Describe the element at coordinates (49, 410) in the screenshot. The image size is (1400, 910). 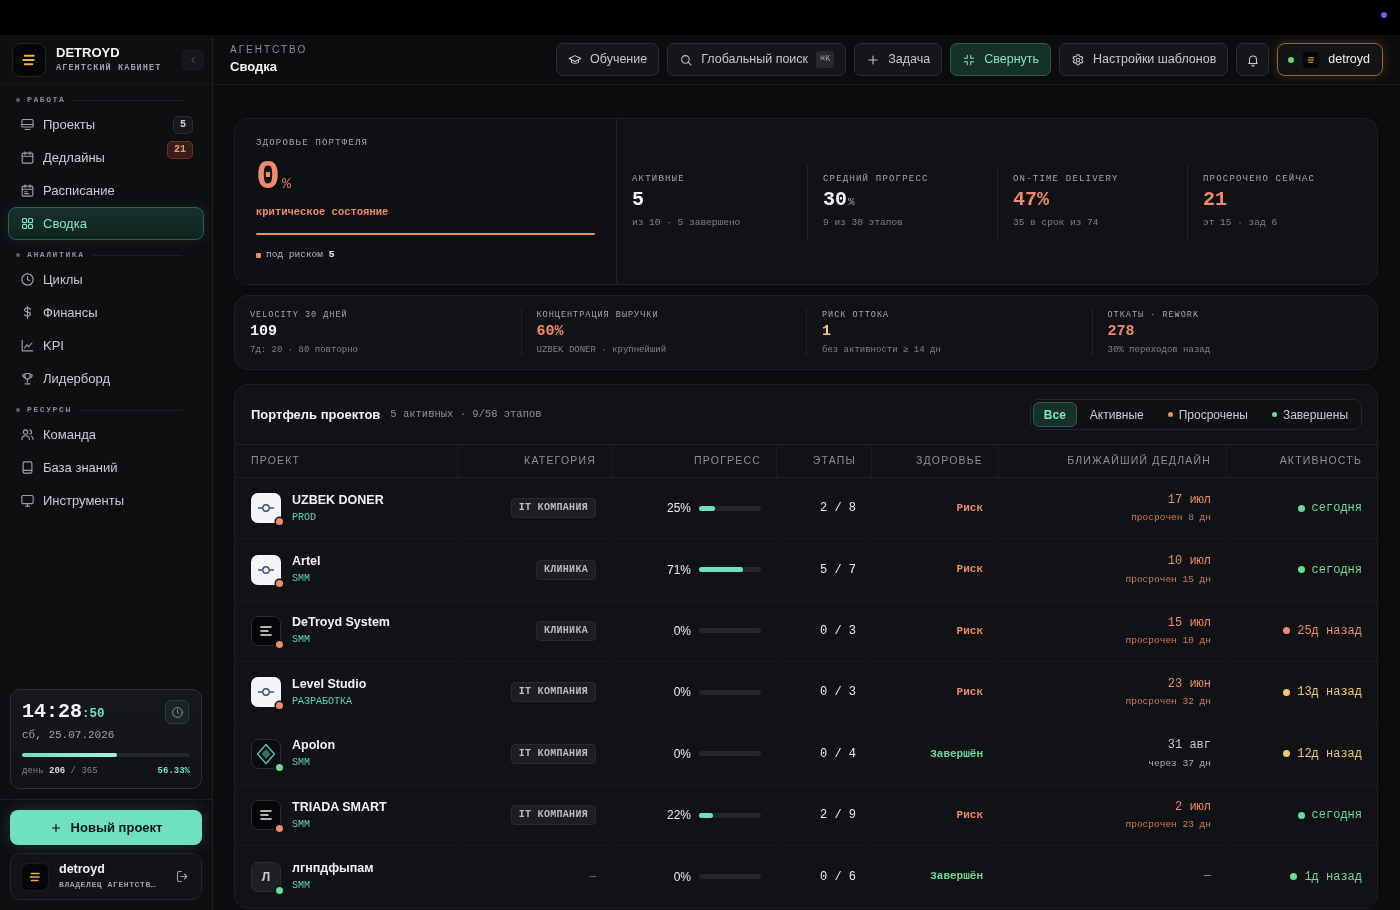
I see `section-title: РЕСУРСЫ` at that location.